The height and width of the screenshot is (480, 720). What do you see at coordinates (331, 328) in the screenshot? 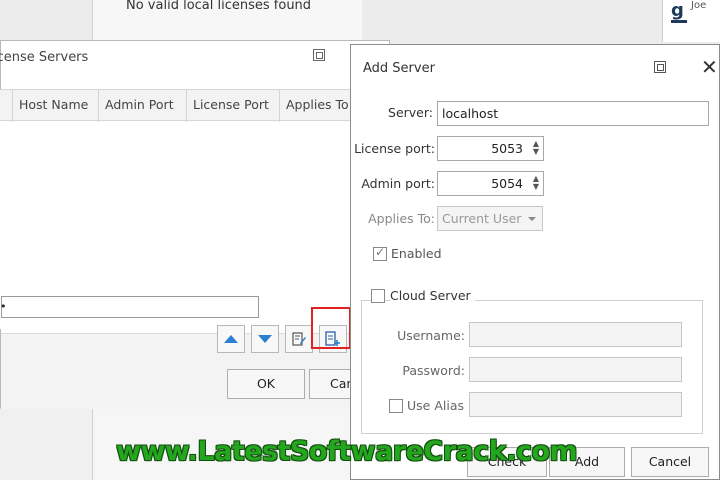
I see `highlight-box` at bounding box center [331, 328].